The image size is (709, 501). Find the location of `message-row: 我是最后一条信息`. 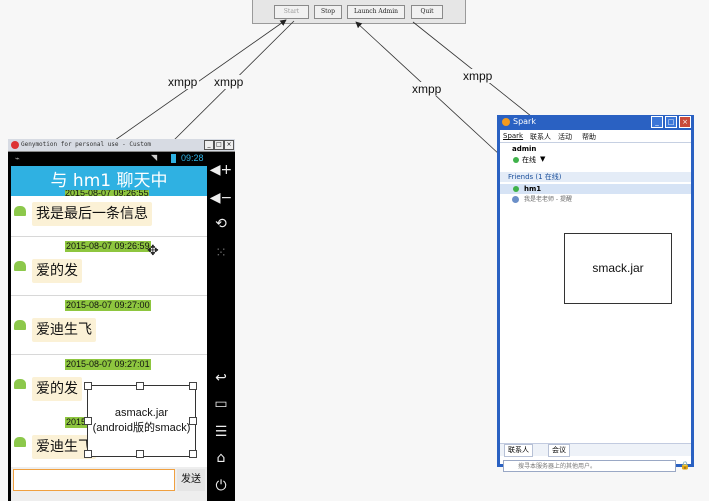

message-row: 我是最后一条信息 is located at coordinates (109, 216).